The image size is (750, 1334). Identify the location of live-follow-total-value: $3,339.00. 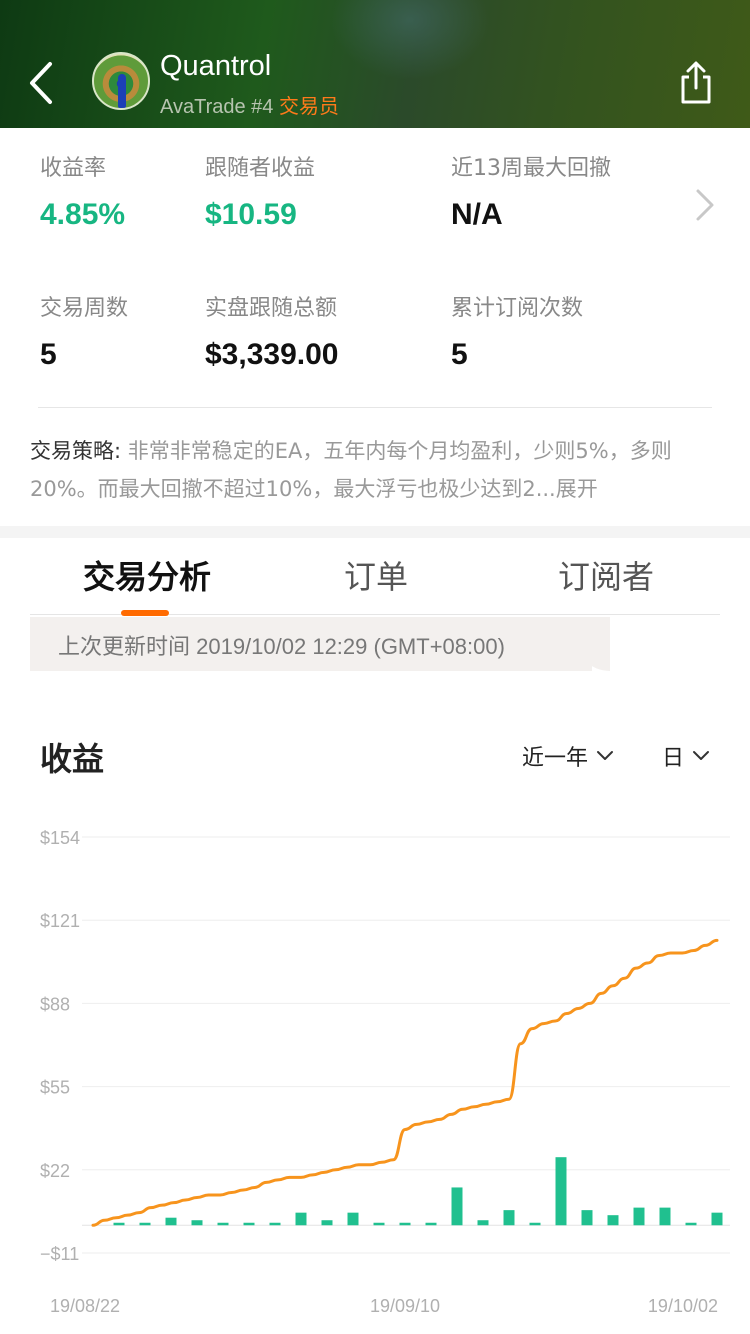
(272, 354).